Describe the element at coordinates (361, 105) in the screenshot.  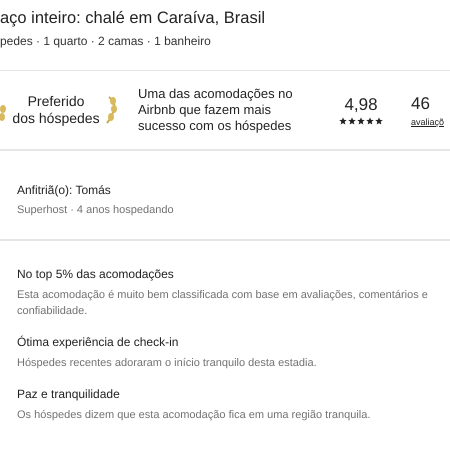
I see `rating-value: 4,98` at that location.